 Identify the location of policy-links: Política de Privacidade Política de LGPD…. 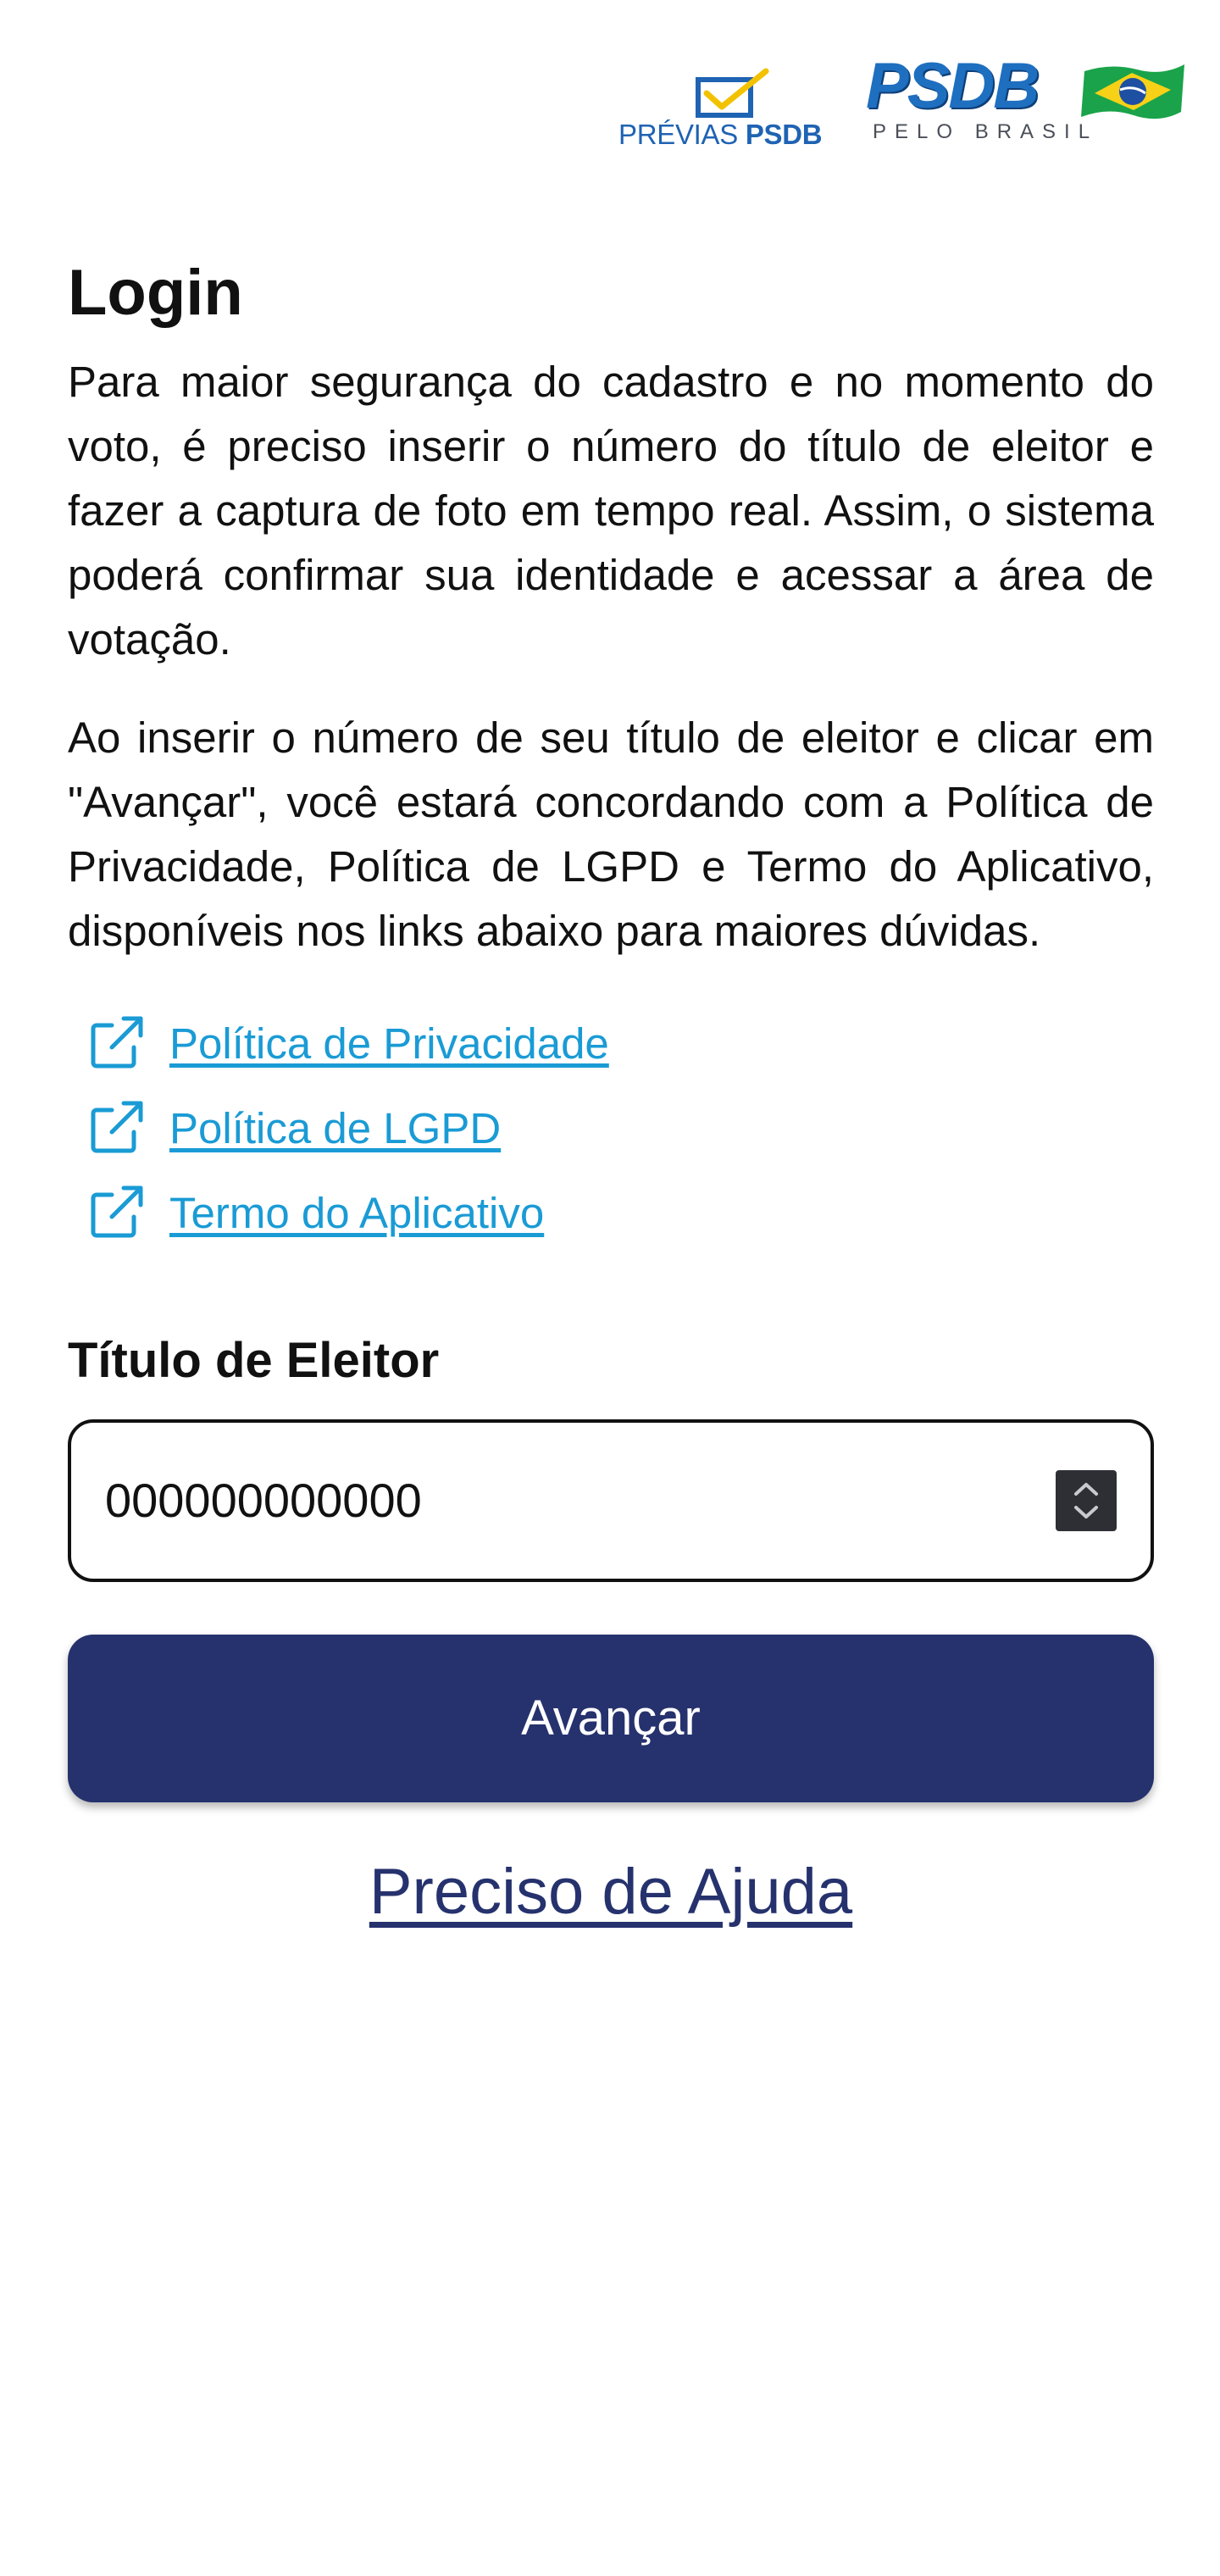
(611, 1128).